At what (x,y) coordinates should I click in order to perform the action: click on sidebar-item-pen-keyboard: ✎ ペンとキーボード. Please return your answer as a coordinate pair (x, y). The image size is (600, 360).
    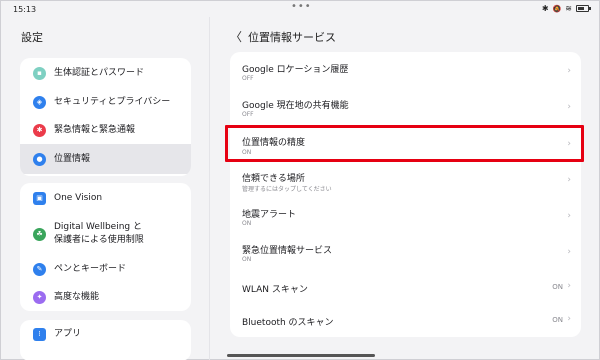
    Looking at the image, I should click on (105, 269).